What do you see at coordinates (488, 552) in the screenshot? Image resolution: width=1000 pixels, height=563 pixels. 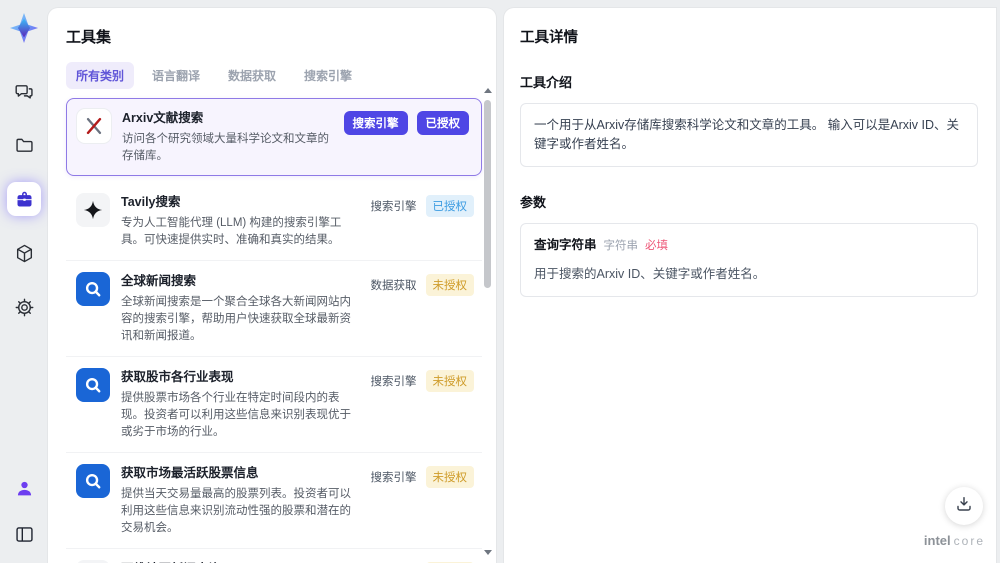 I see `scroll-down-icon` at bounding box center [488, 552].